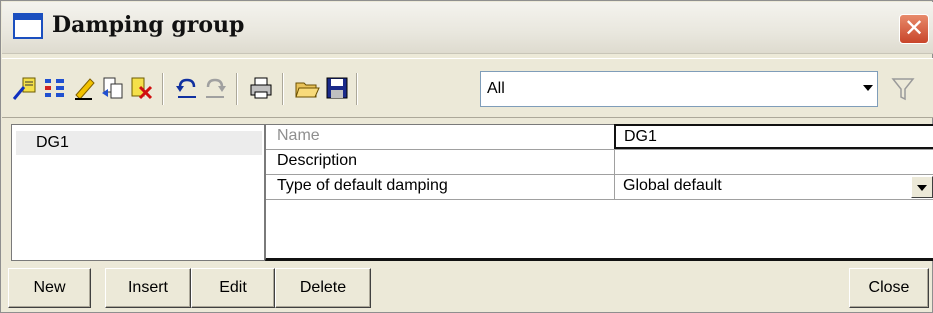 The width and height of the screenshot is (933, 313). Describe the element at coordinates (337, 88) in the screenshot. I see `save-icon` at that location.